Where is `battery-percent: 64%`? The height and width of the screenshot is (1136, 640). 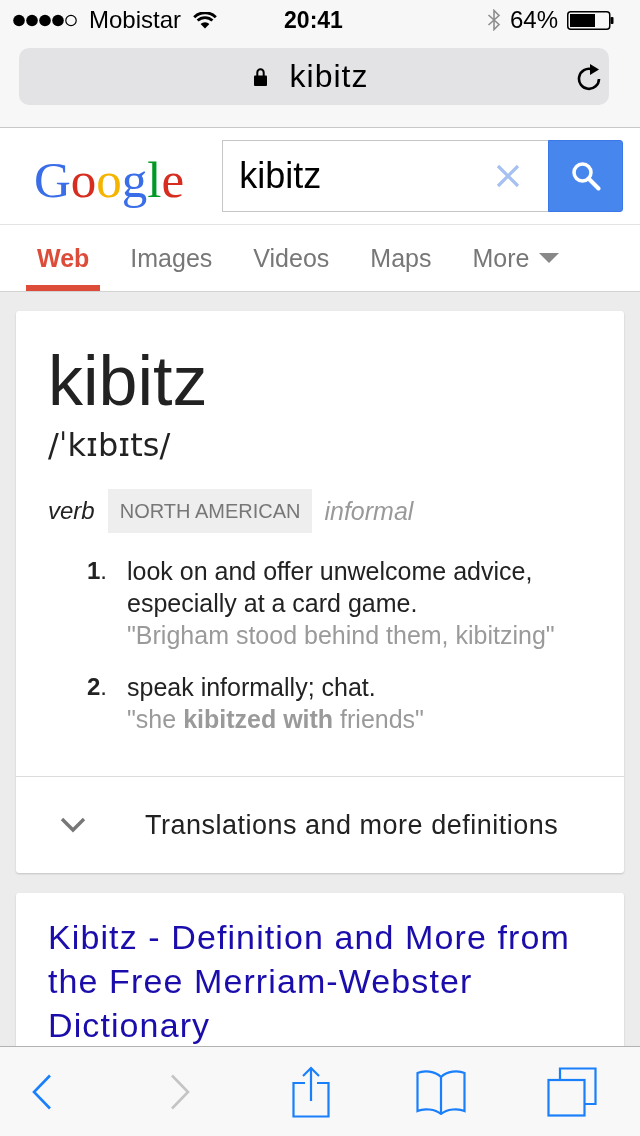
battery-percent: 64% is located at coordinates (533, 20).